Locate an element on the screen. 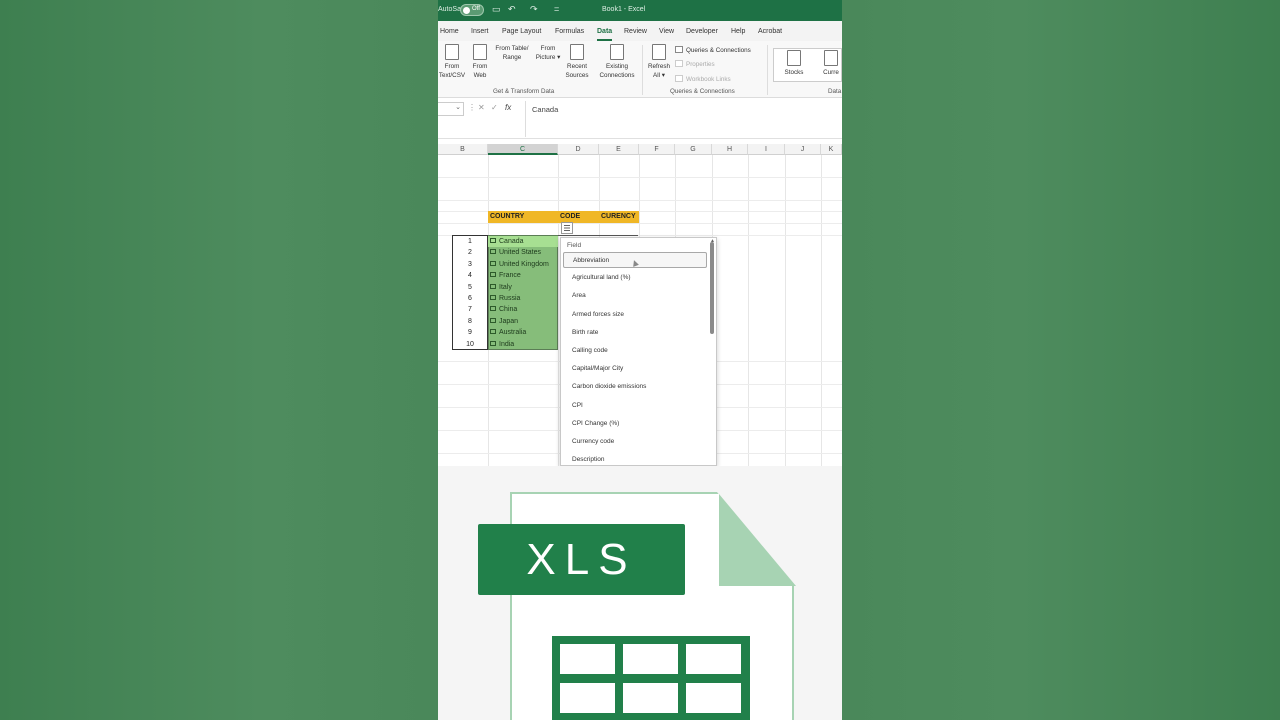 The width and height of the screenshot is (1280, 720). formula-bar: ⌄ ⋮ ✕ ✓ fx Canada is located at coordinates (640, 119).